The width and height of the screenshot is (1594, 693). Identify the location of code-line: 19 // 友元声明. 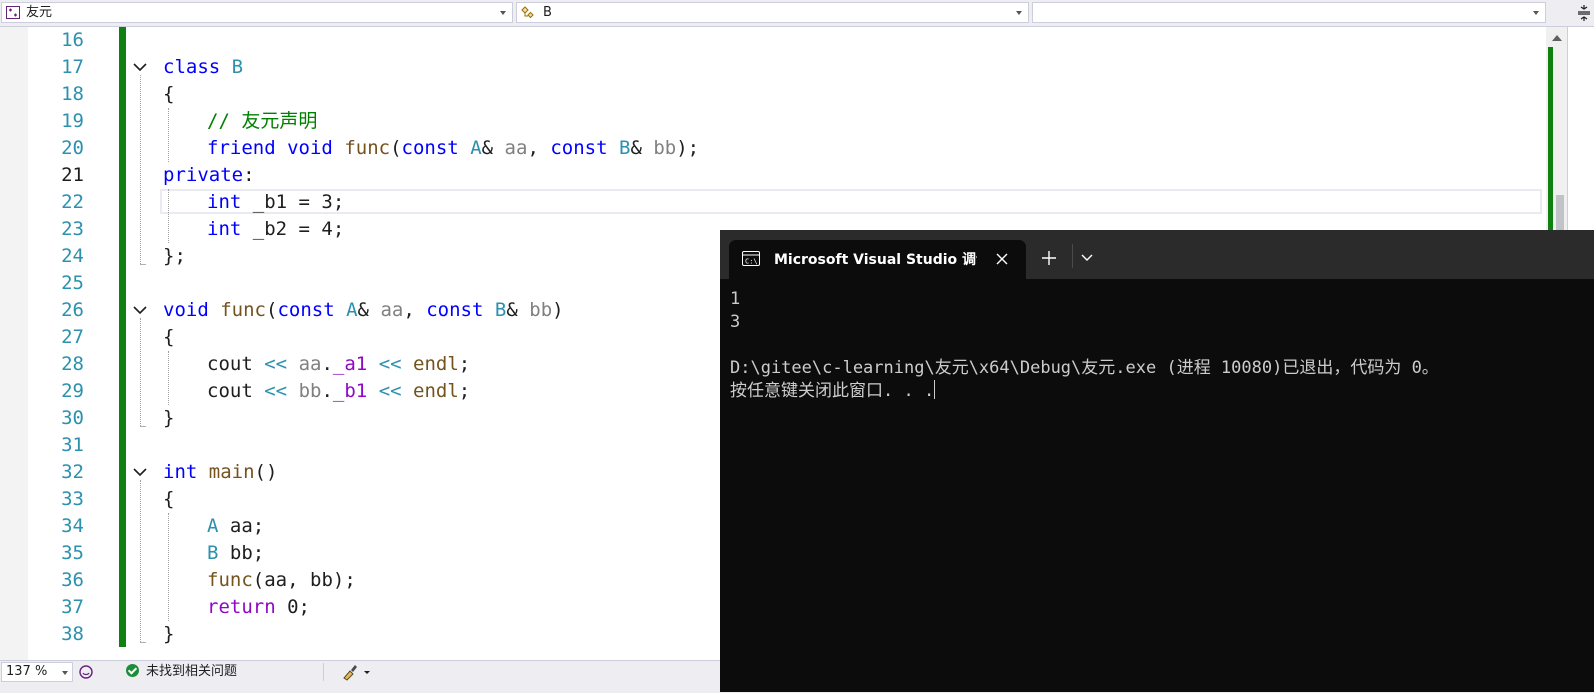
(773, 121).